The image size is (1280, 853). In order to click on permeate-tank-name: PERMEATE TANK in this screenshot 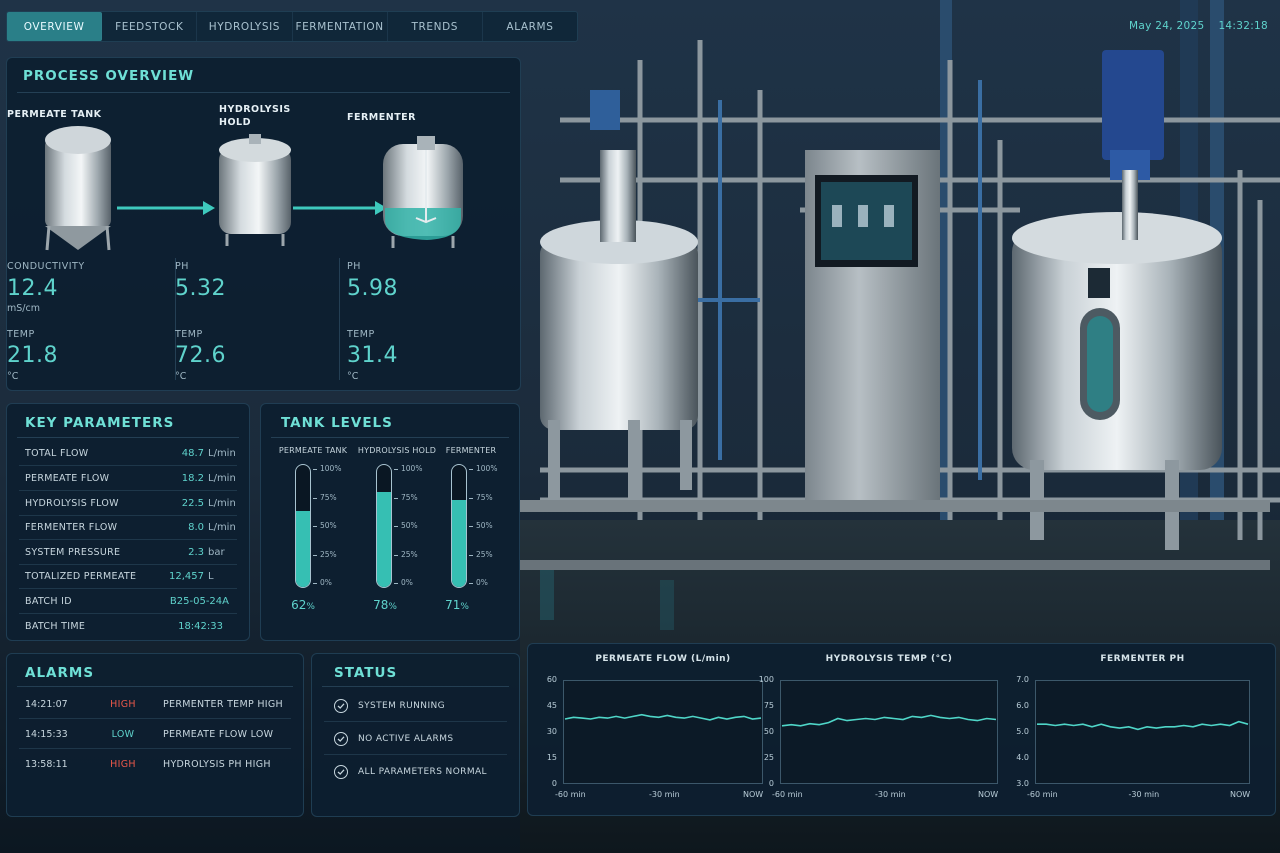, I will do `click(54, 114)`.